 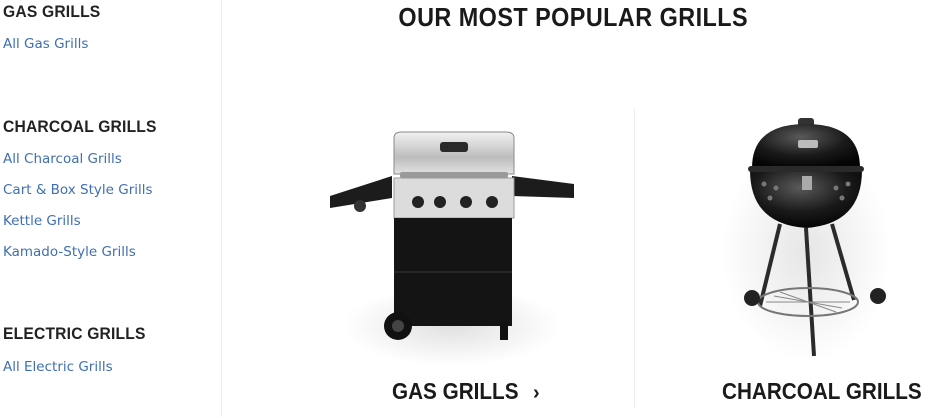 I want to click on kettle-grill-image, so click(x=805, y=241).